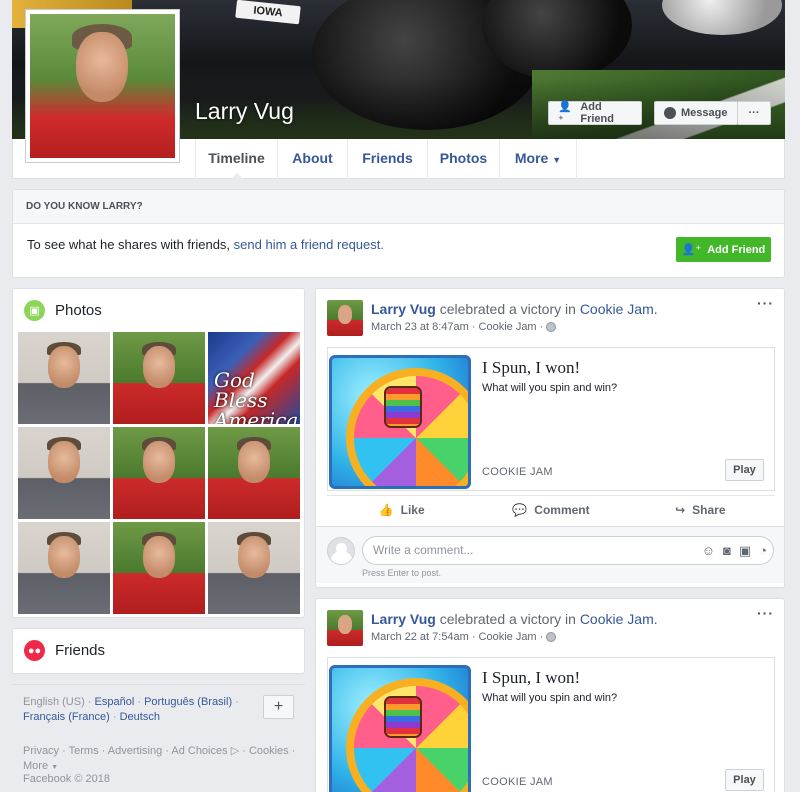  I want to click on share-icon: ↪, so click(680, 509).